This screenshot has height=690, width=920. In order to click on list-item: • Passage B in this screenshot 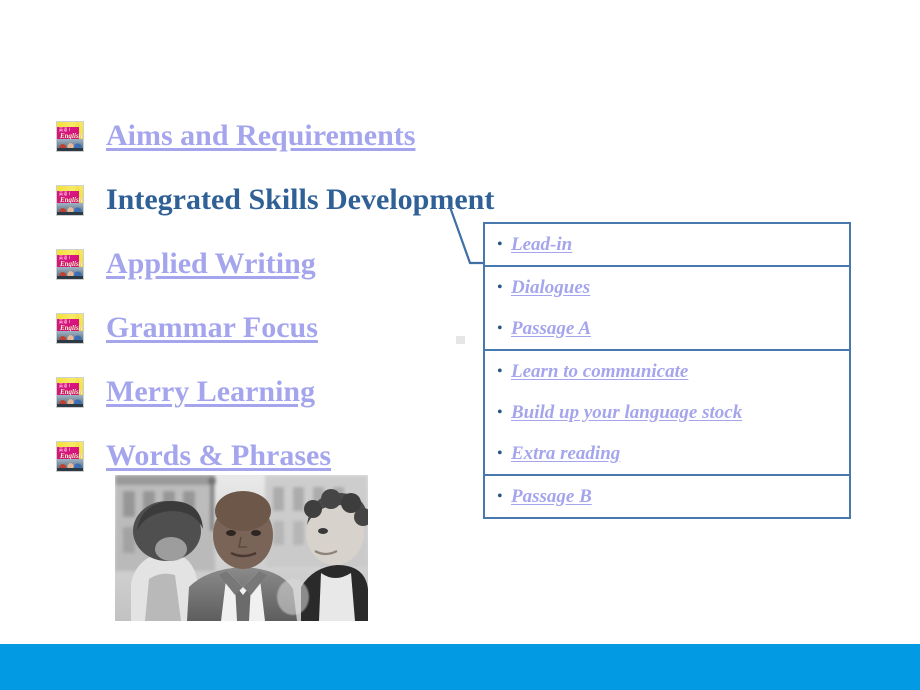, I will do `click(667, 496)`.